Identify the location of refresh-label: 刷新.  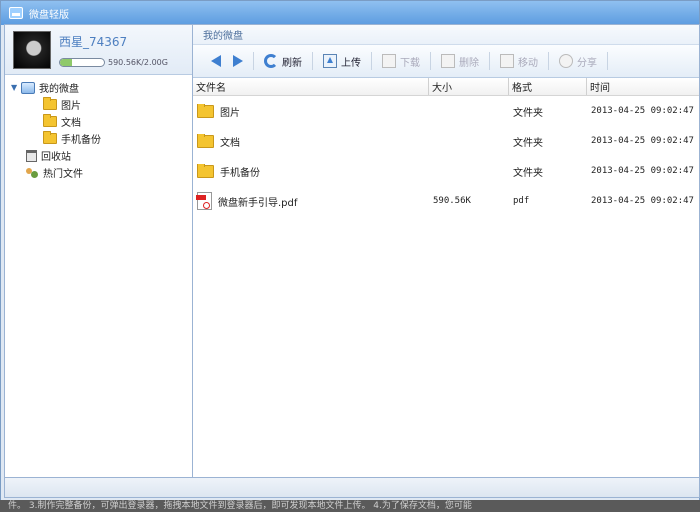
(292, 63).